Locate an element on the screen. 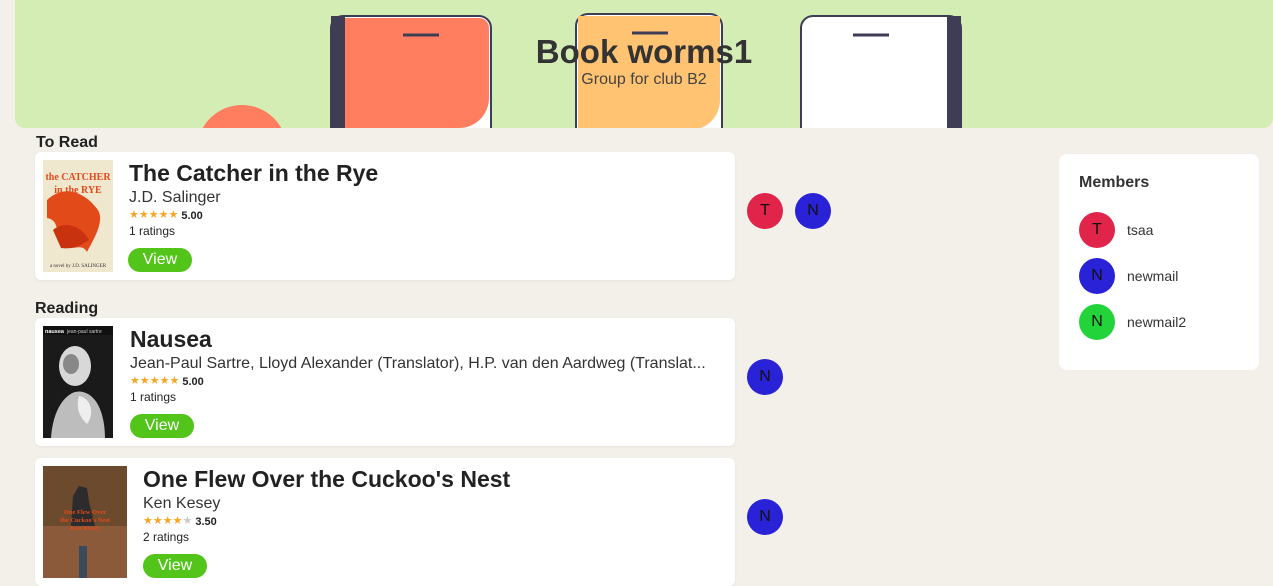  section-reading: Reading is located at coordinates (67, 308).